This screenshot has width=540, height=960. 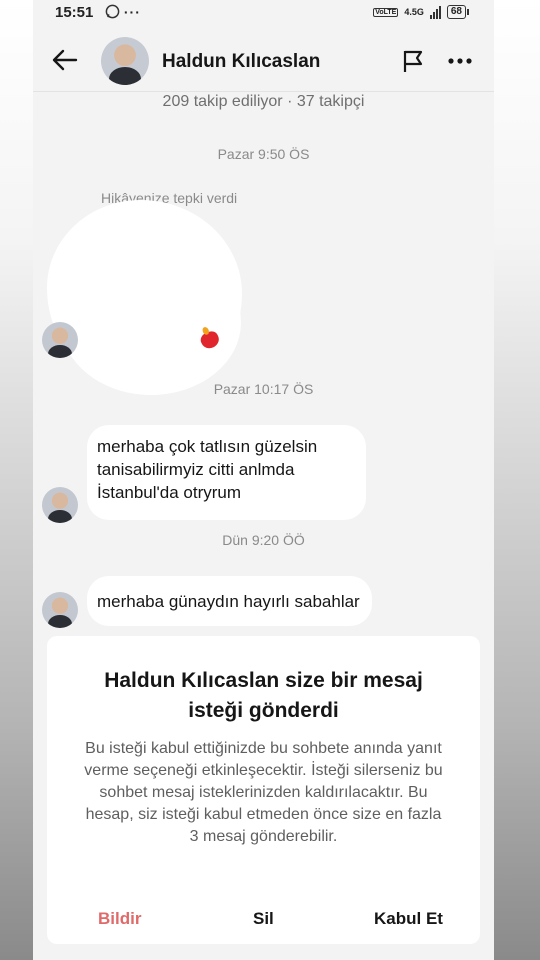 I want to click on status-right: VoLTE 4.5G 68, so click(x=421, y=12).